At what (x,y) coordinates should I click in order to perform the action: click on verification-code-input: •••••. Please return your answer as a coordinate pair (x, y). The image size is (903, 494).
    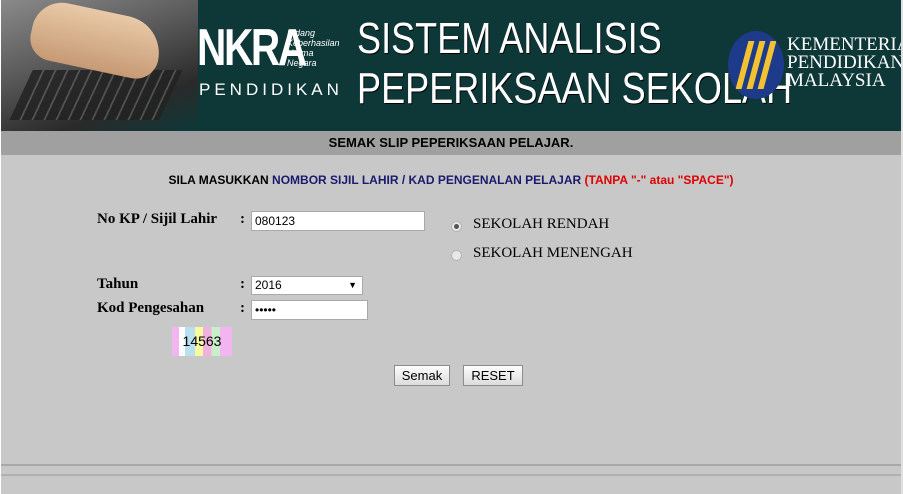
    Looking at the image, I should click on (309, 310).